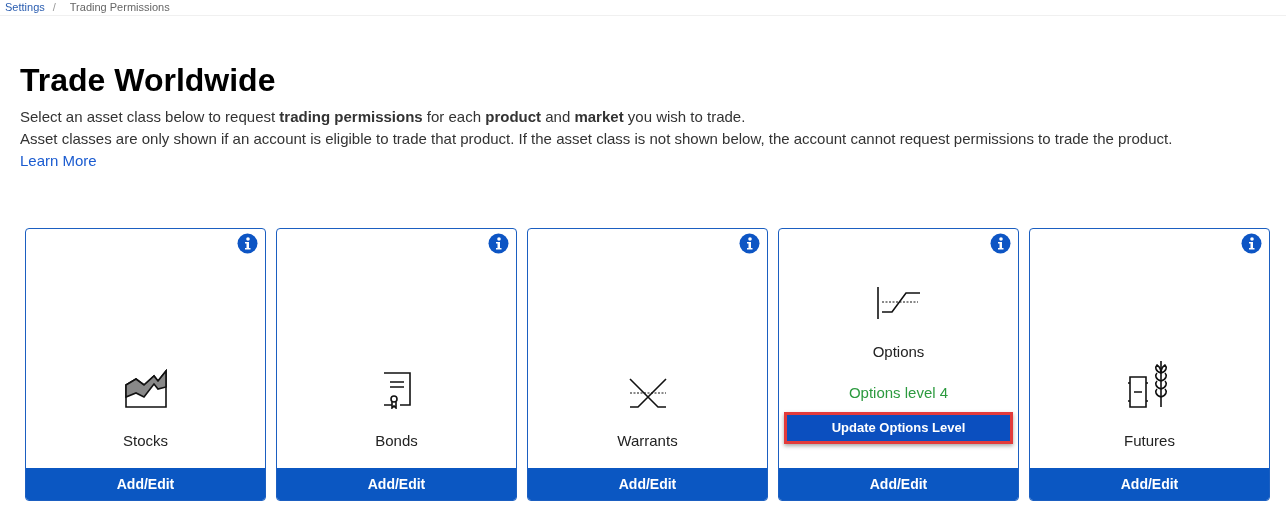  Describe the element at coordinates (898, 303) in the screenshot. I see `payoff-diagram-icon` at that location.